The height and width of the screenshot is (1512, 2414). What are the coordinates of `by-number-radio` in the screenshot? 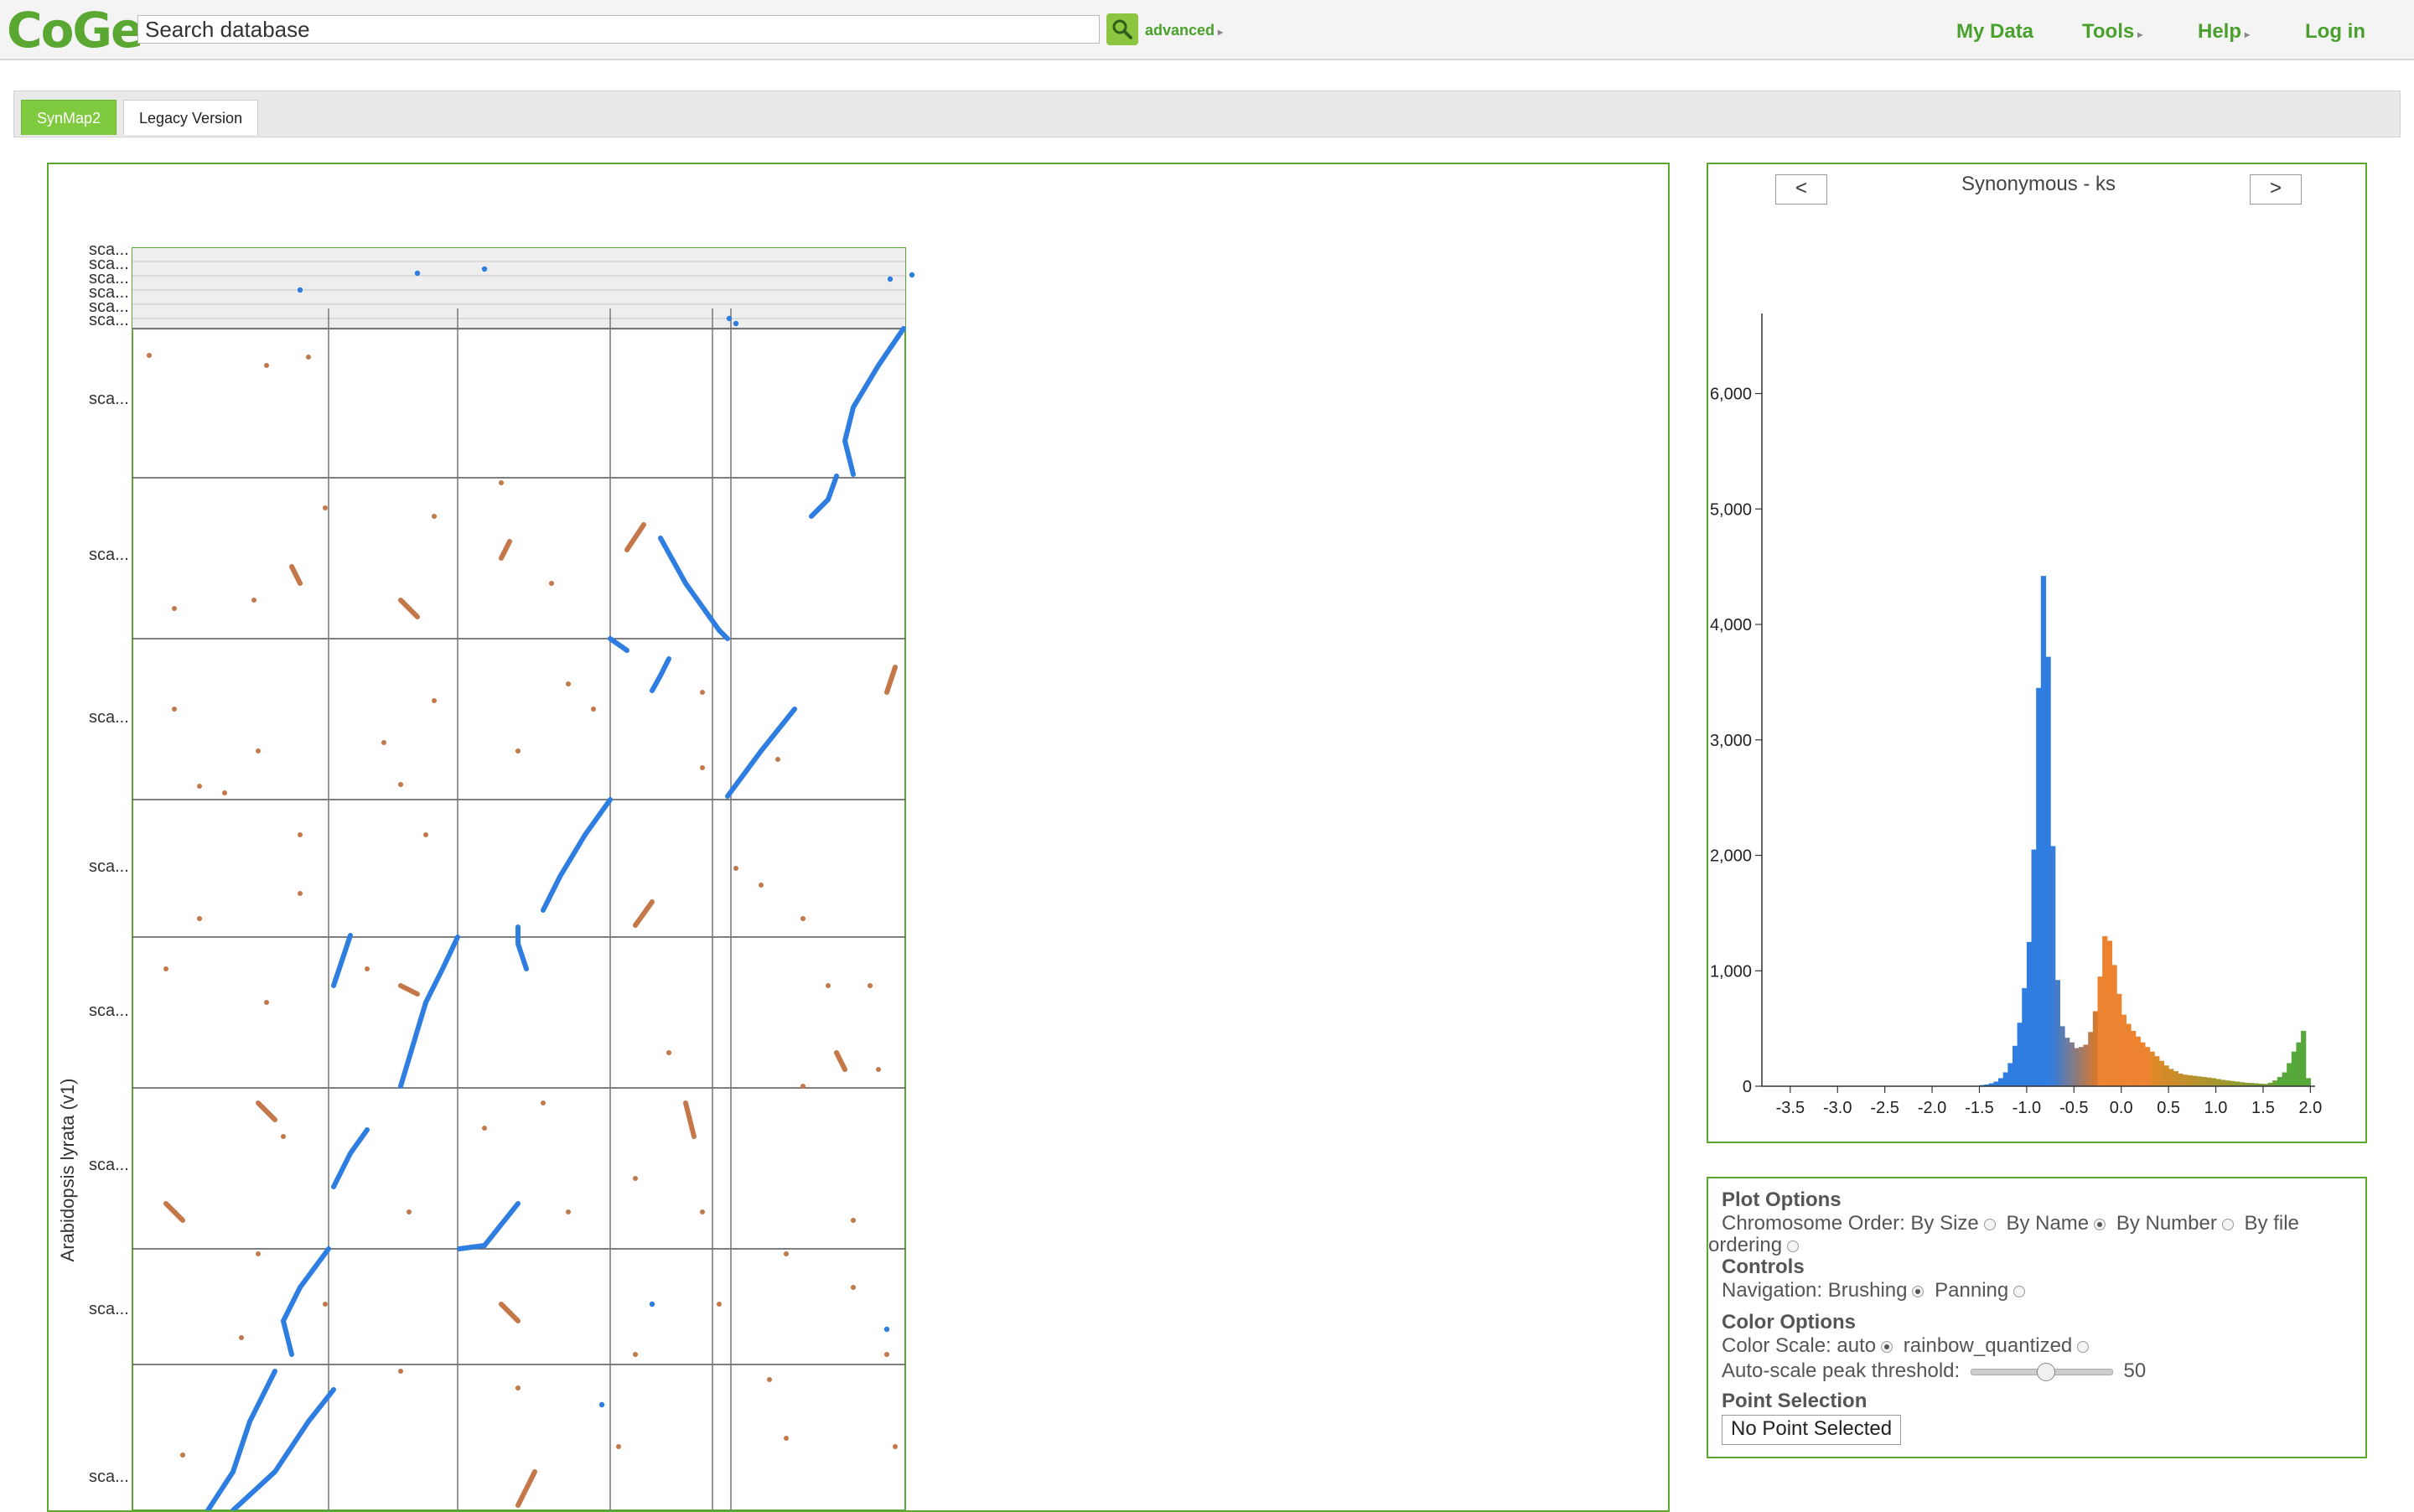 It's located at (2227, 1224).